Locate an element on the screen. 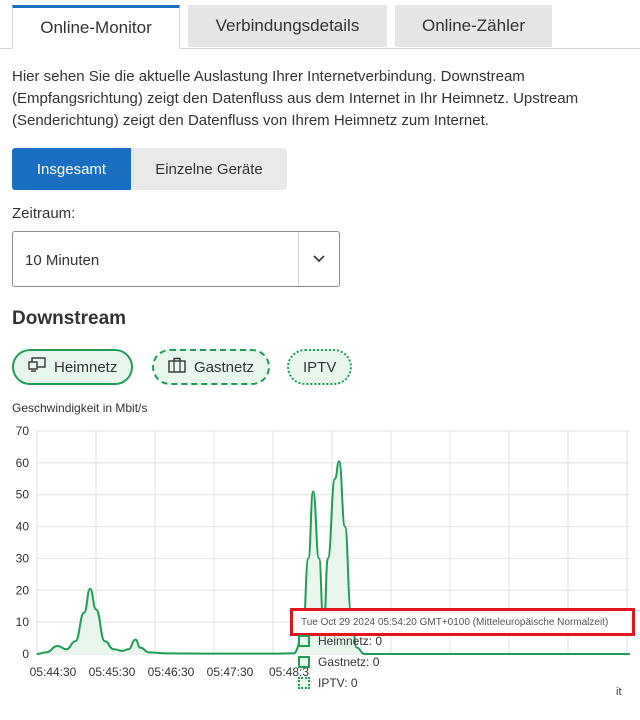 The width and height of the screenshot is (640, 720). x-tick-label: 05:47:30 is located at coordinates (230, 672).